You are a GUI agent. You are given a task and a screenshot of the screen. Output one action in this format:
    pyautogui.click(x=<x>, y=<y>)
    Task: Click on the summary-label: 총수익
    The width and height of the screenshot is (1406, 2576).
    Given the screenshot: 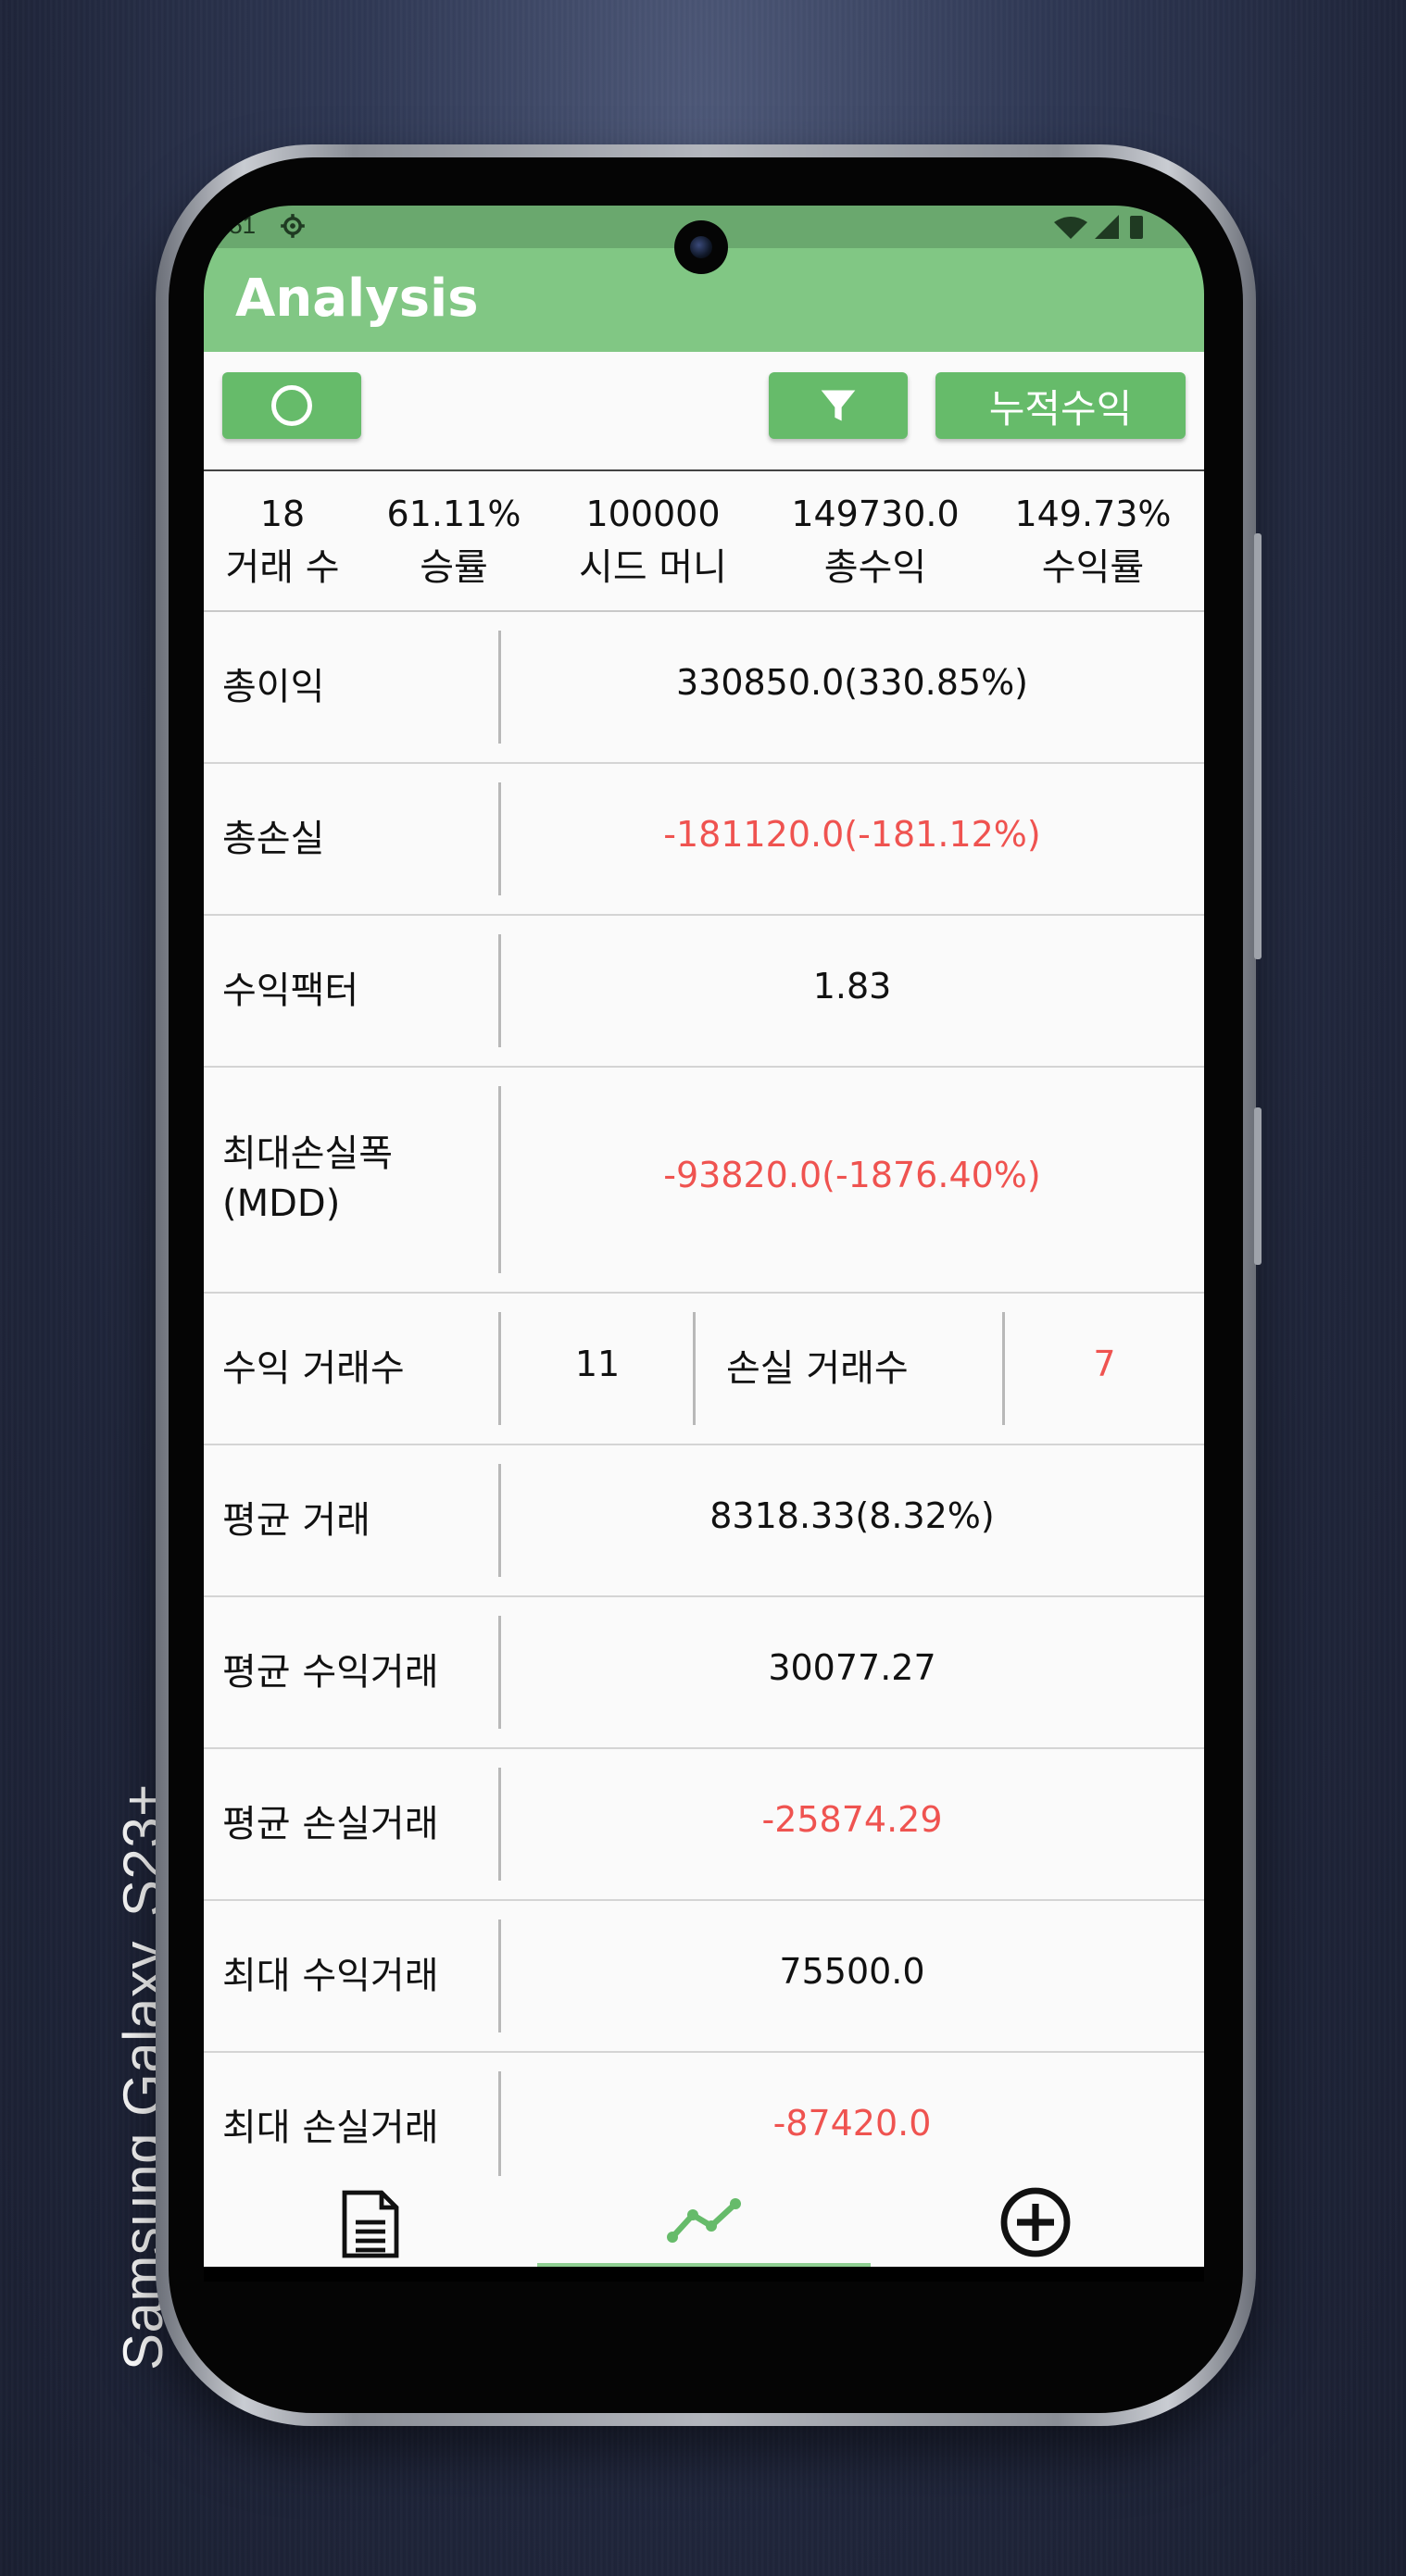 What is the action you would take?
    pyautogui.click(x=875, y=567)
    